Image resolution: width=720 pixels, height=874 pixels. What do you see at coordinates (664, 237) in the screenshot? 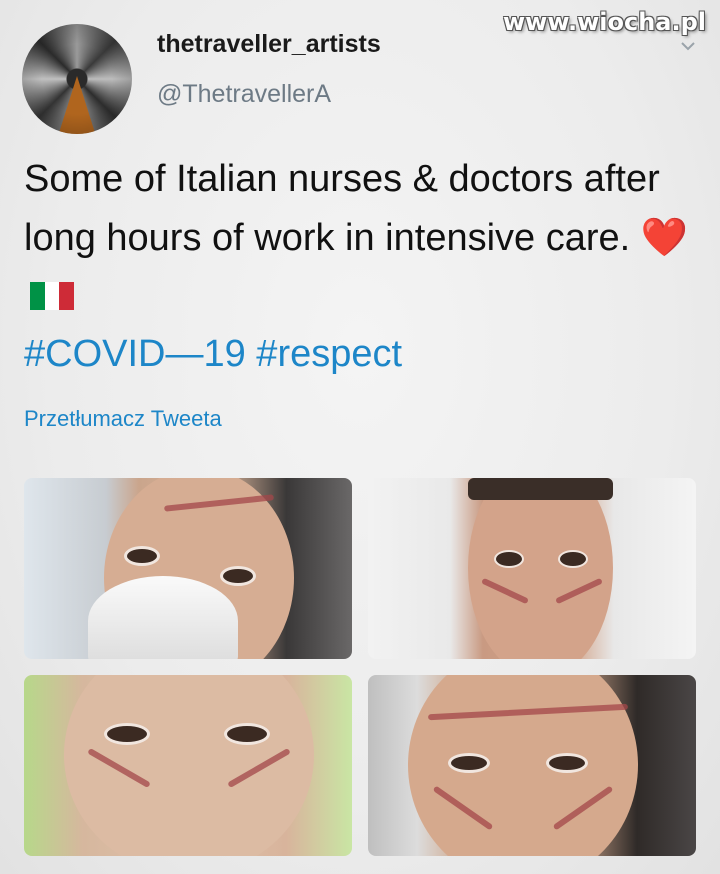
I see `heart-icon: ❤️` at bounding box center [664, 237].